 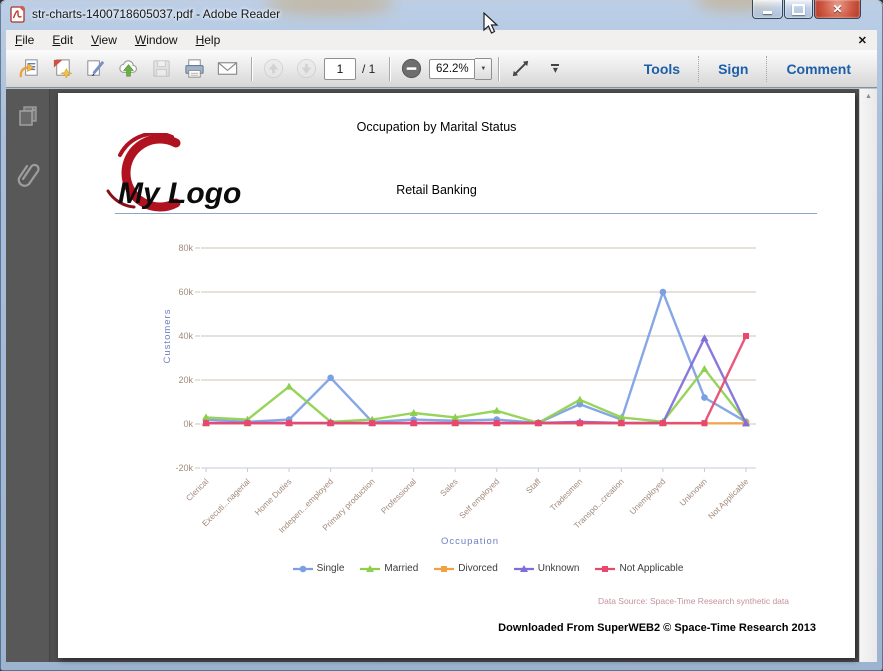 I want to click on svg-text: 0k, so click(x=188, y=424).